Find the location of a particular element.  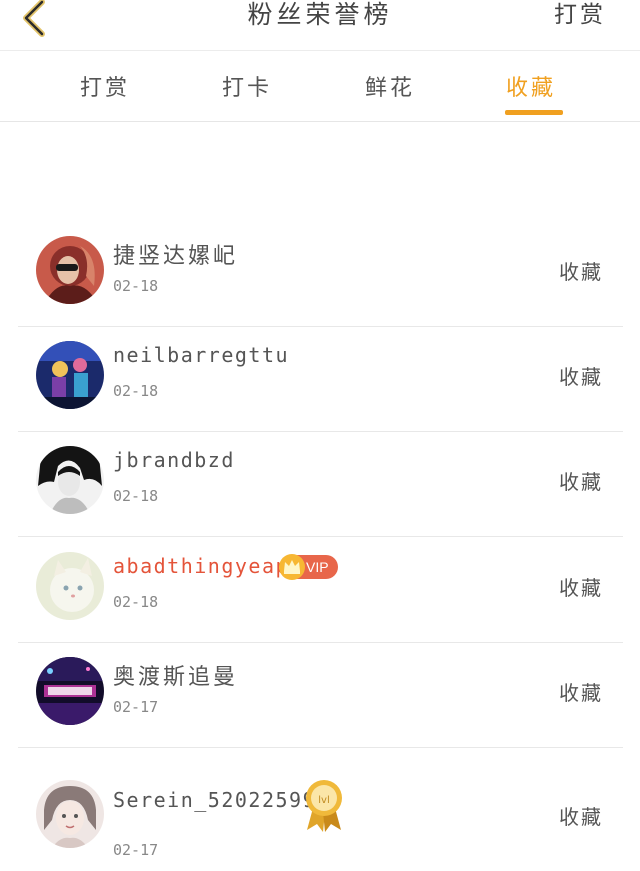

list-item: Serein_520225992 lvl 02-17 收藏 is located at coordinates (320, 809).